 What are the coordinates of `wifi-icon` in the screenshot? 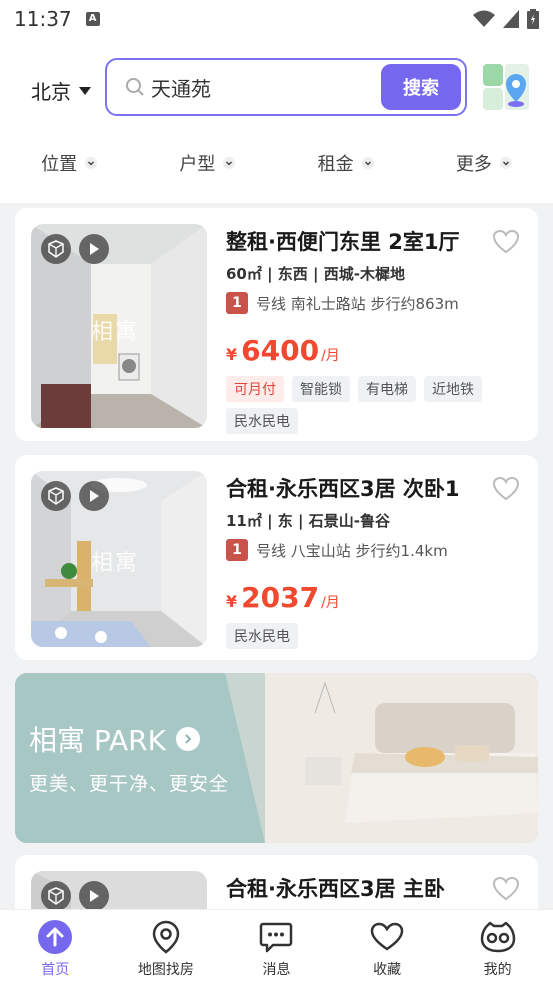 It's located at (484, 18).